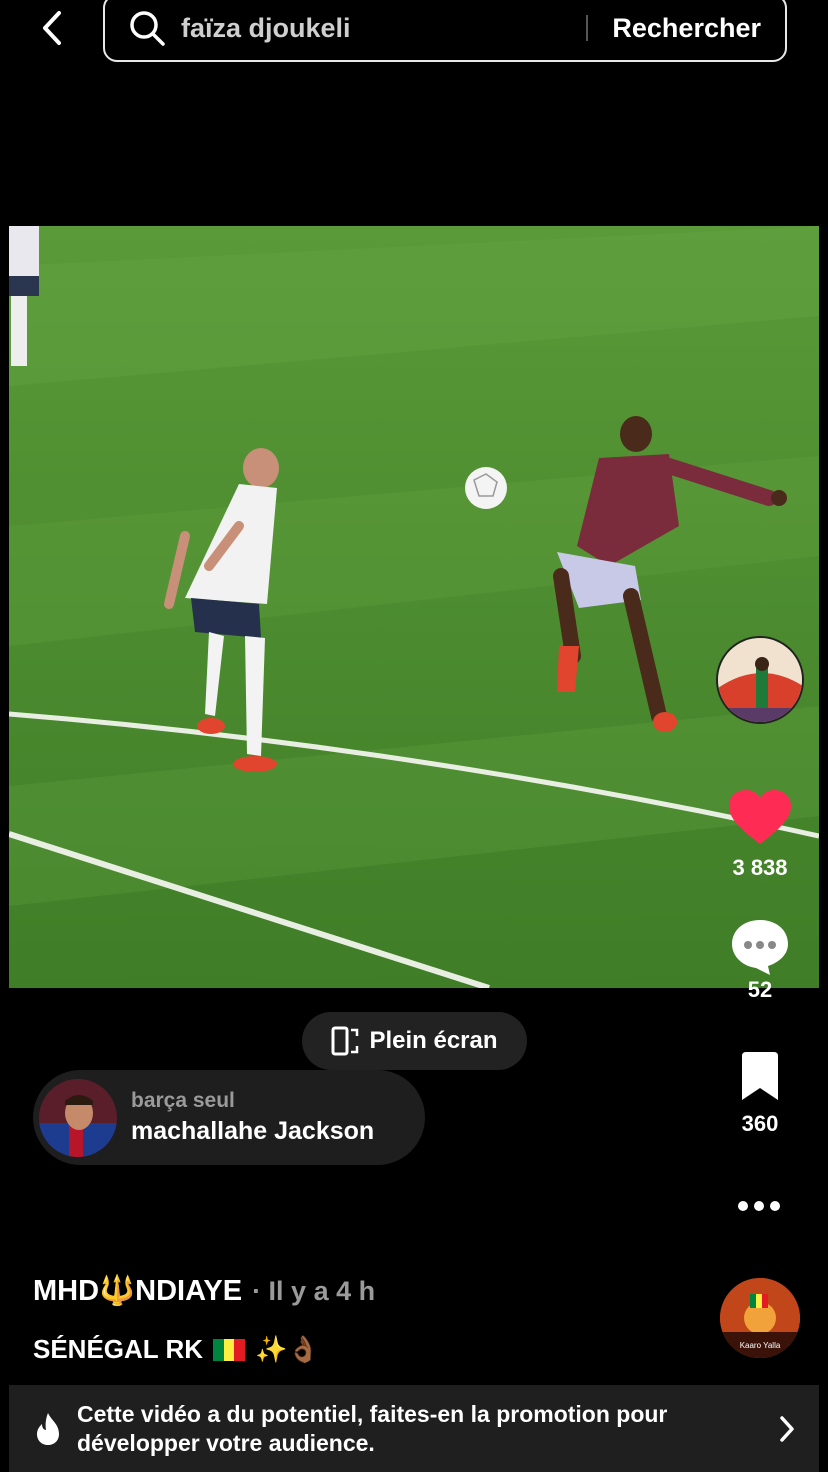 This screenshot has height=1472, width=828. Describe the element at coordinates (314, 1291) in the screenshot. I see `post-time: · Il y a 4 h` at that location.